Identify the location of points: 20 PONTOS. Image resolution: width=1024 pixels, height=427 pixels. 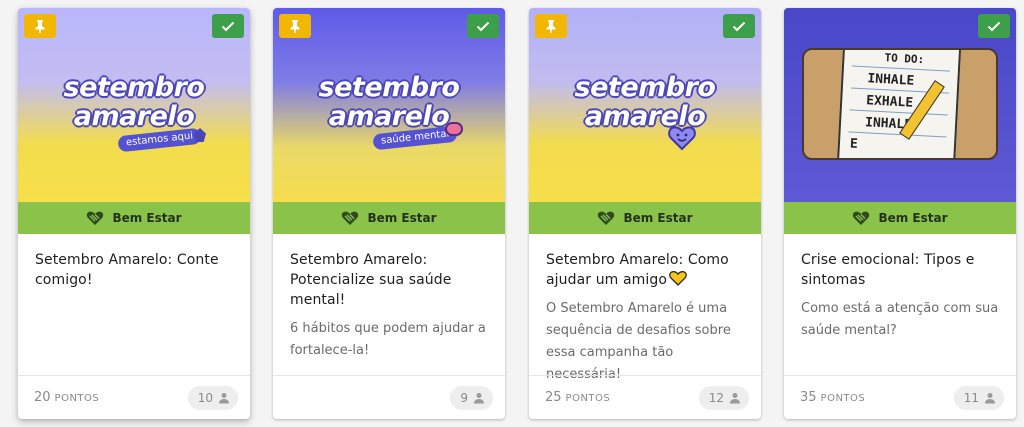
(66, 397).